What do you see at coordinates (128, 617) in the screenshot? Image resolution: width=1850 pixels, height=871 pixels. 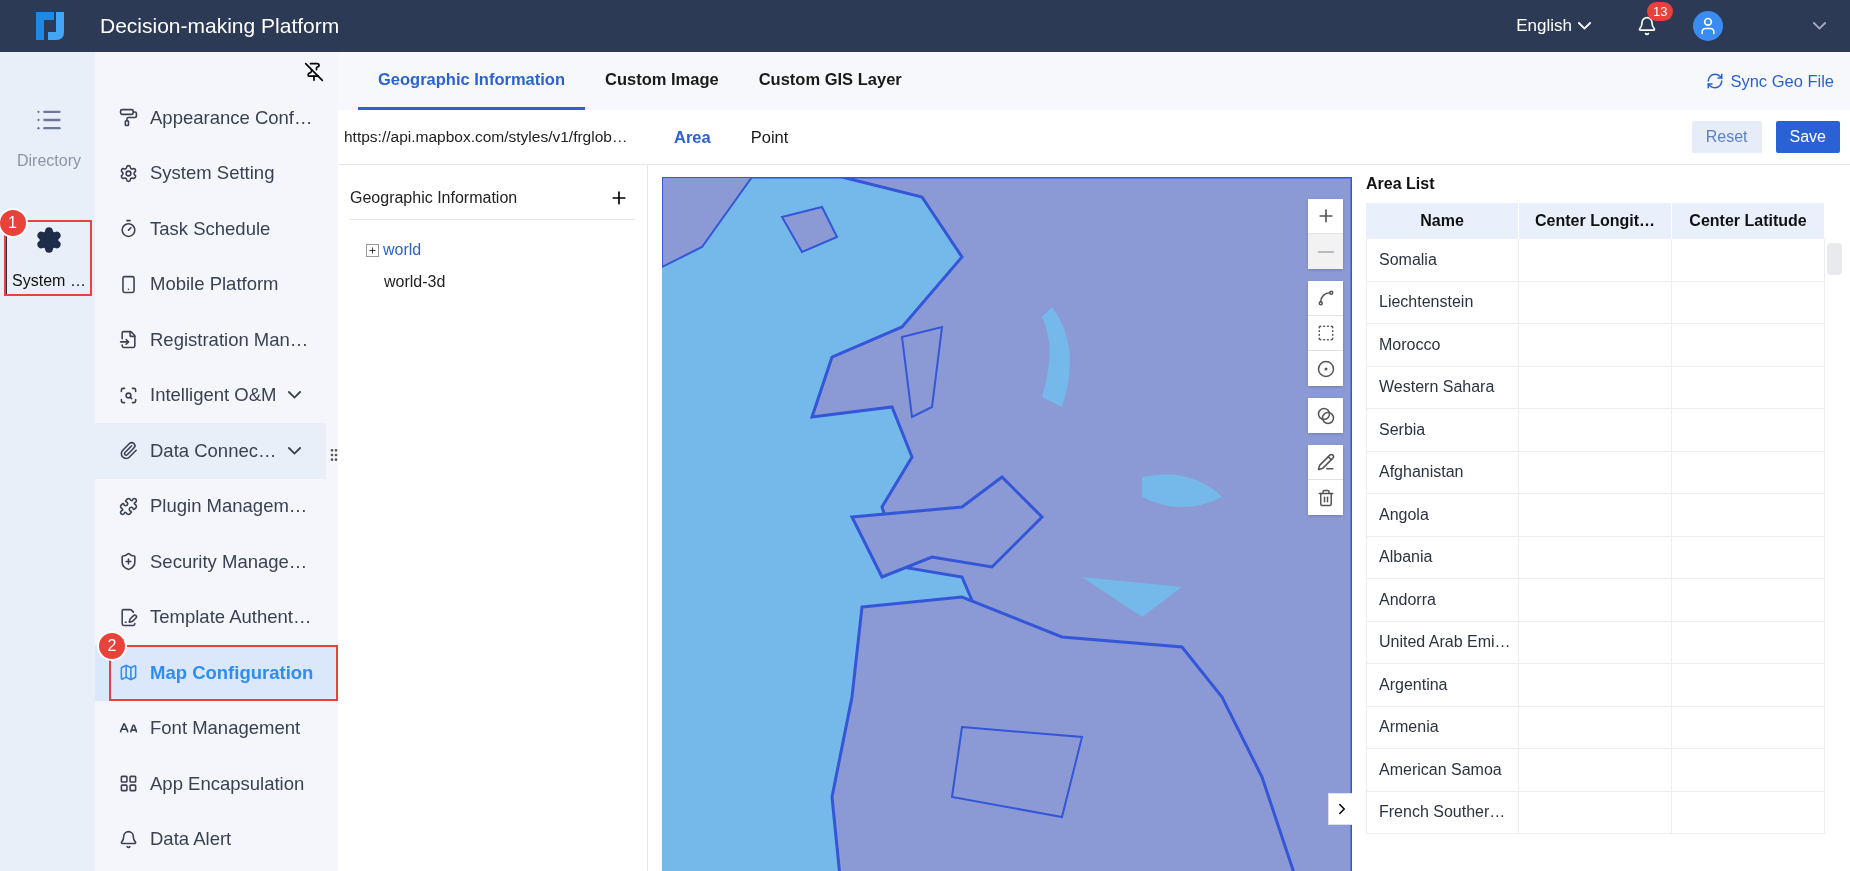 I see `document-icon` at bounding box center [128, 617].